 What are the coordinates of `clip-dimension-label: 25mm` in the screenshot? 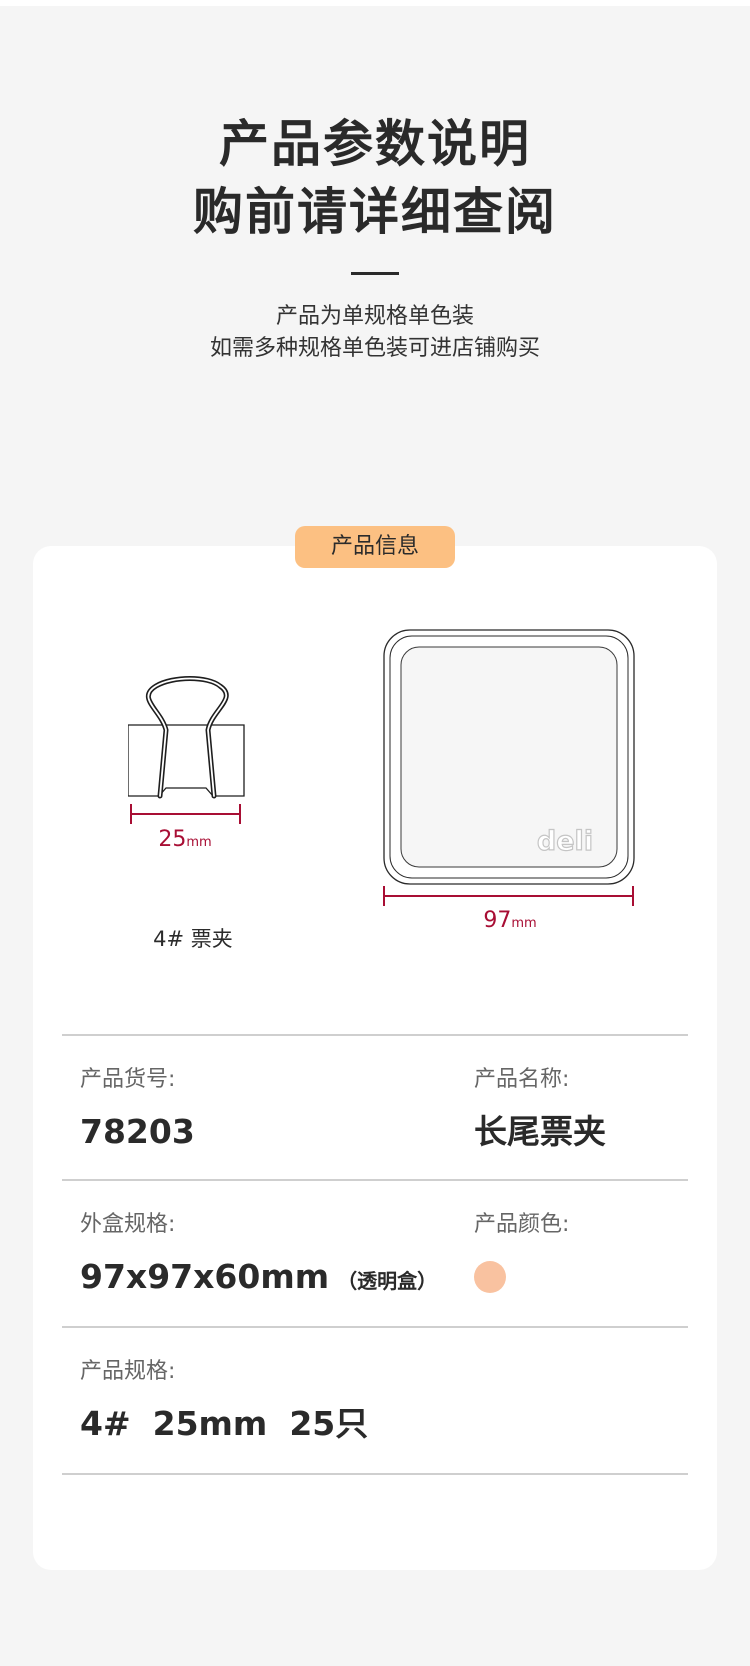 It's located at (184, 839).